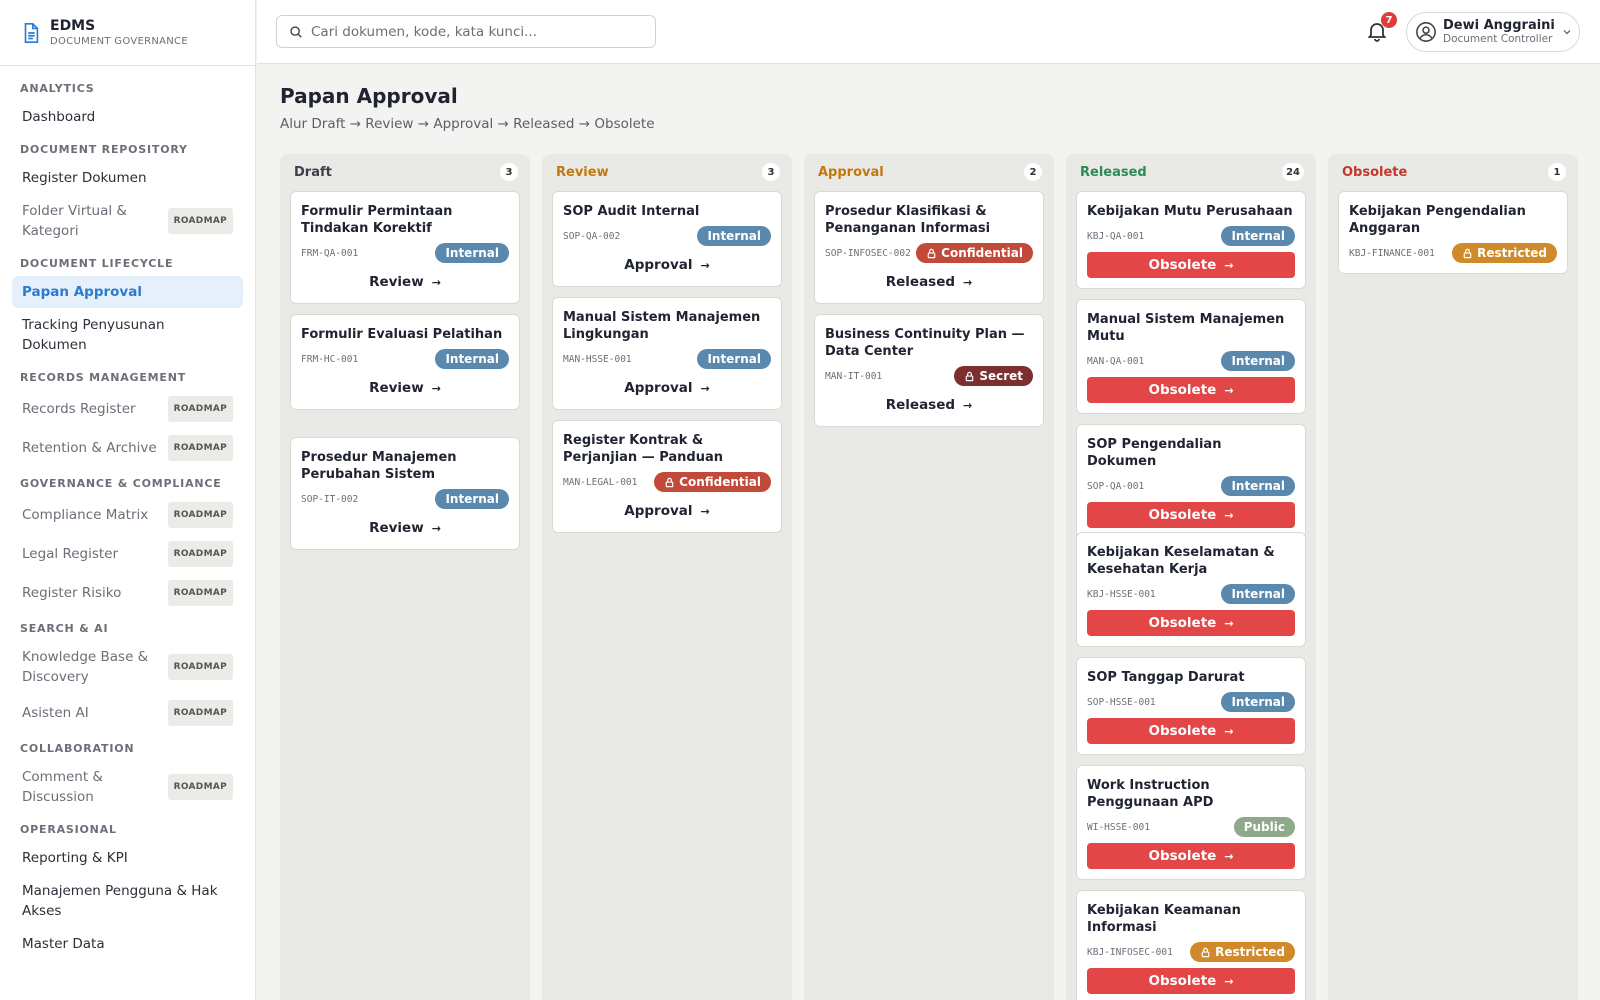 Image resolution: width=1600 pixels, height=1000 pixels. I want to click on sidebar-item-tracking: Tracking Penyusunan Dokumen, so click(127, 335).